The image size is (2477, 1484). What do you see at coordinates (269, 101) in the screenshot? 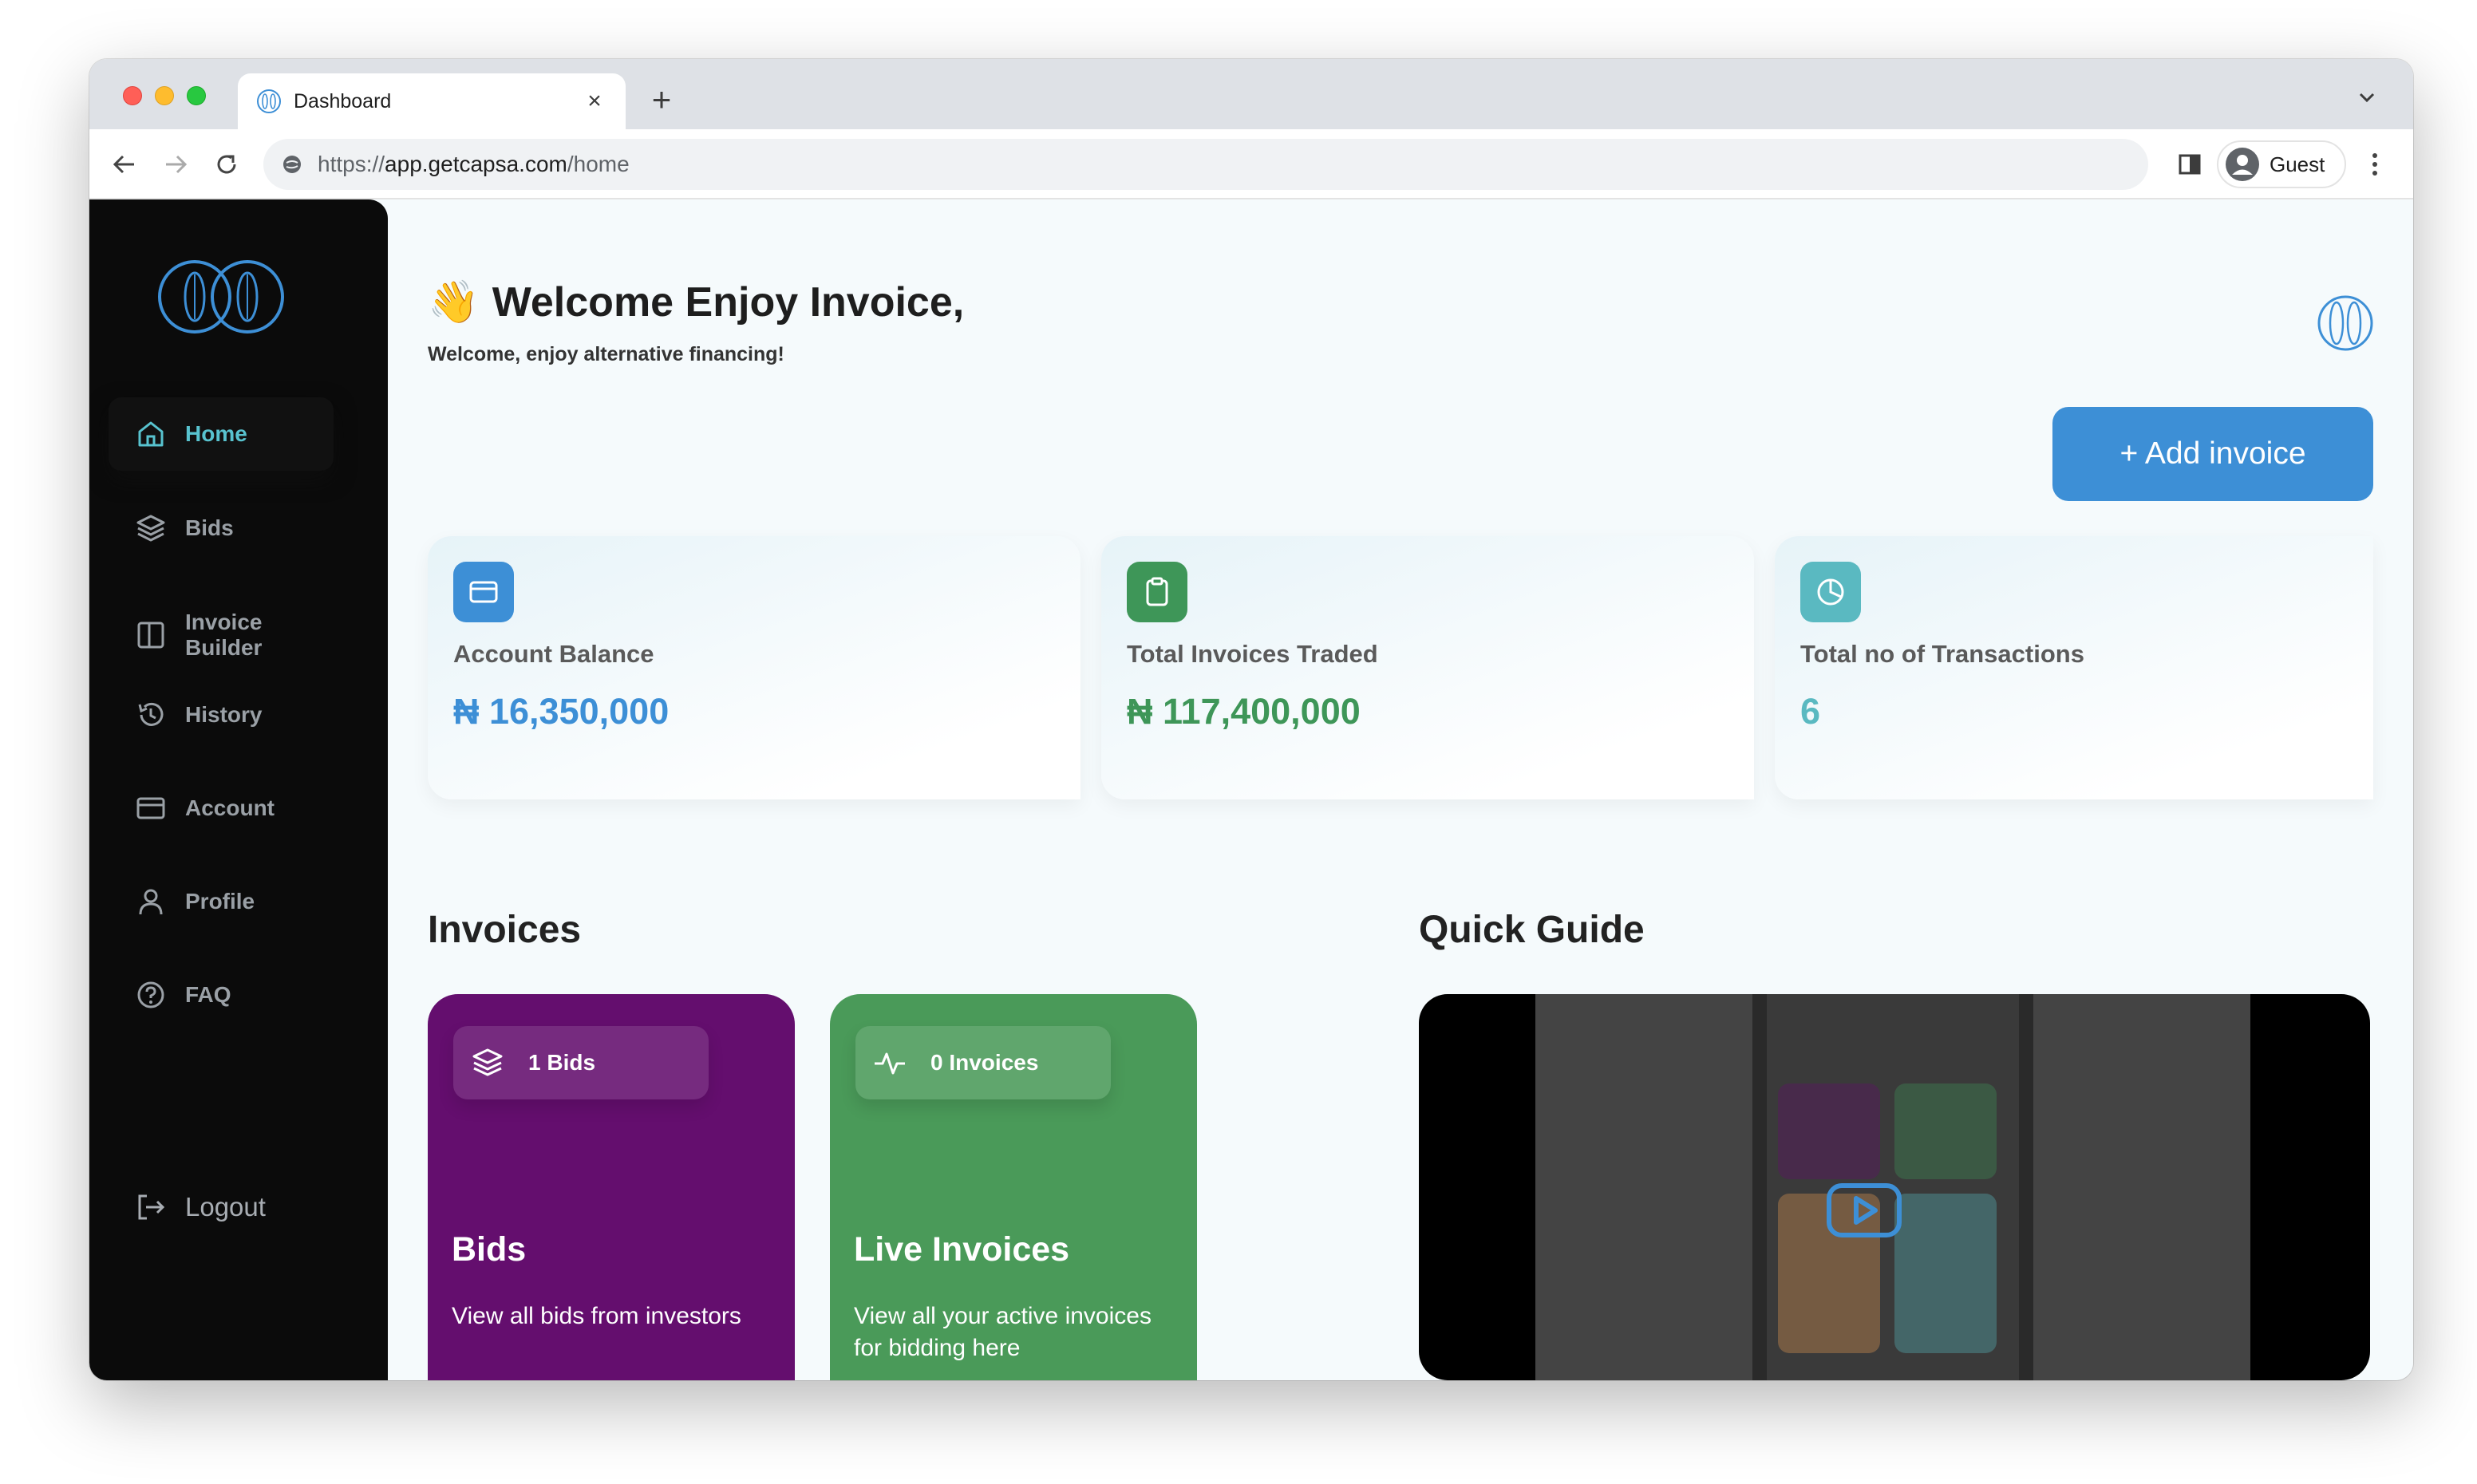
I see `capsa-favicon-icon` at bounding box center [269, 101].